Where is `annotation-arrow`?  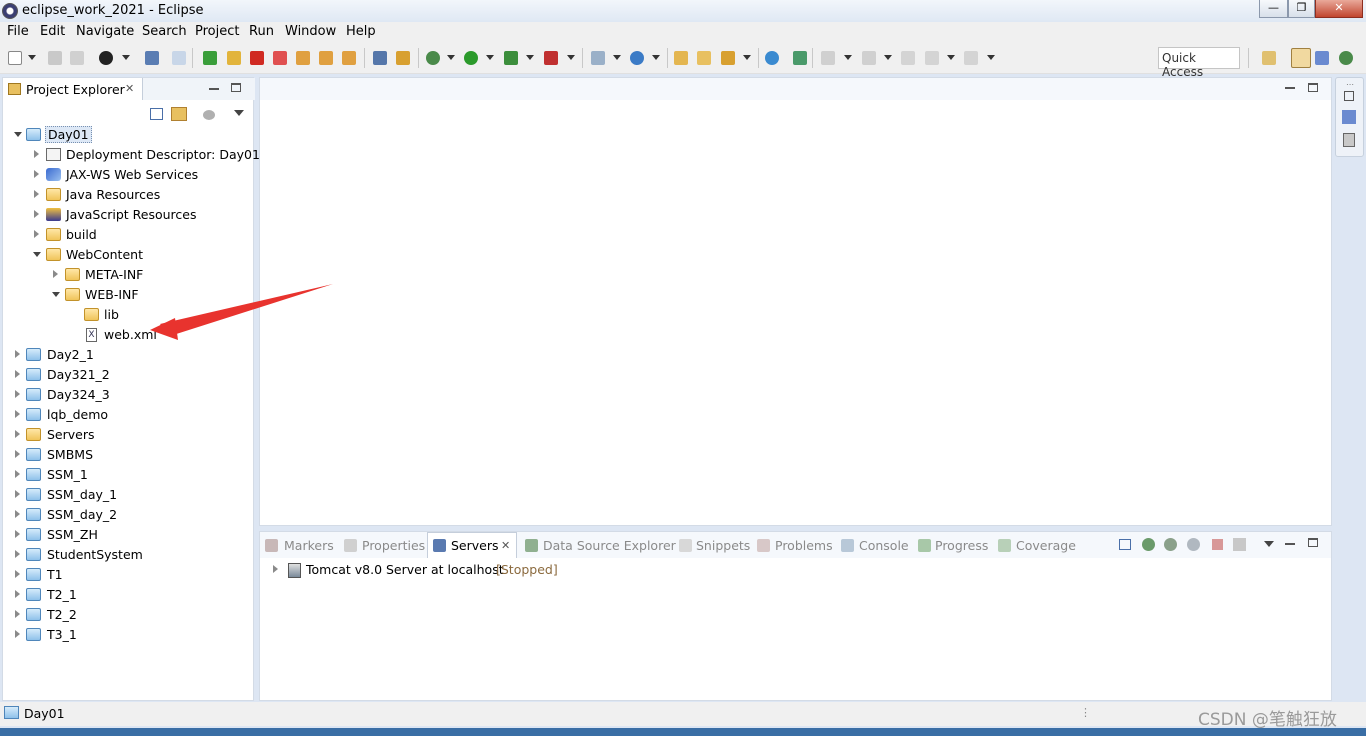 annotation-arrow is located at coordinates (241, 312).